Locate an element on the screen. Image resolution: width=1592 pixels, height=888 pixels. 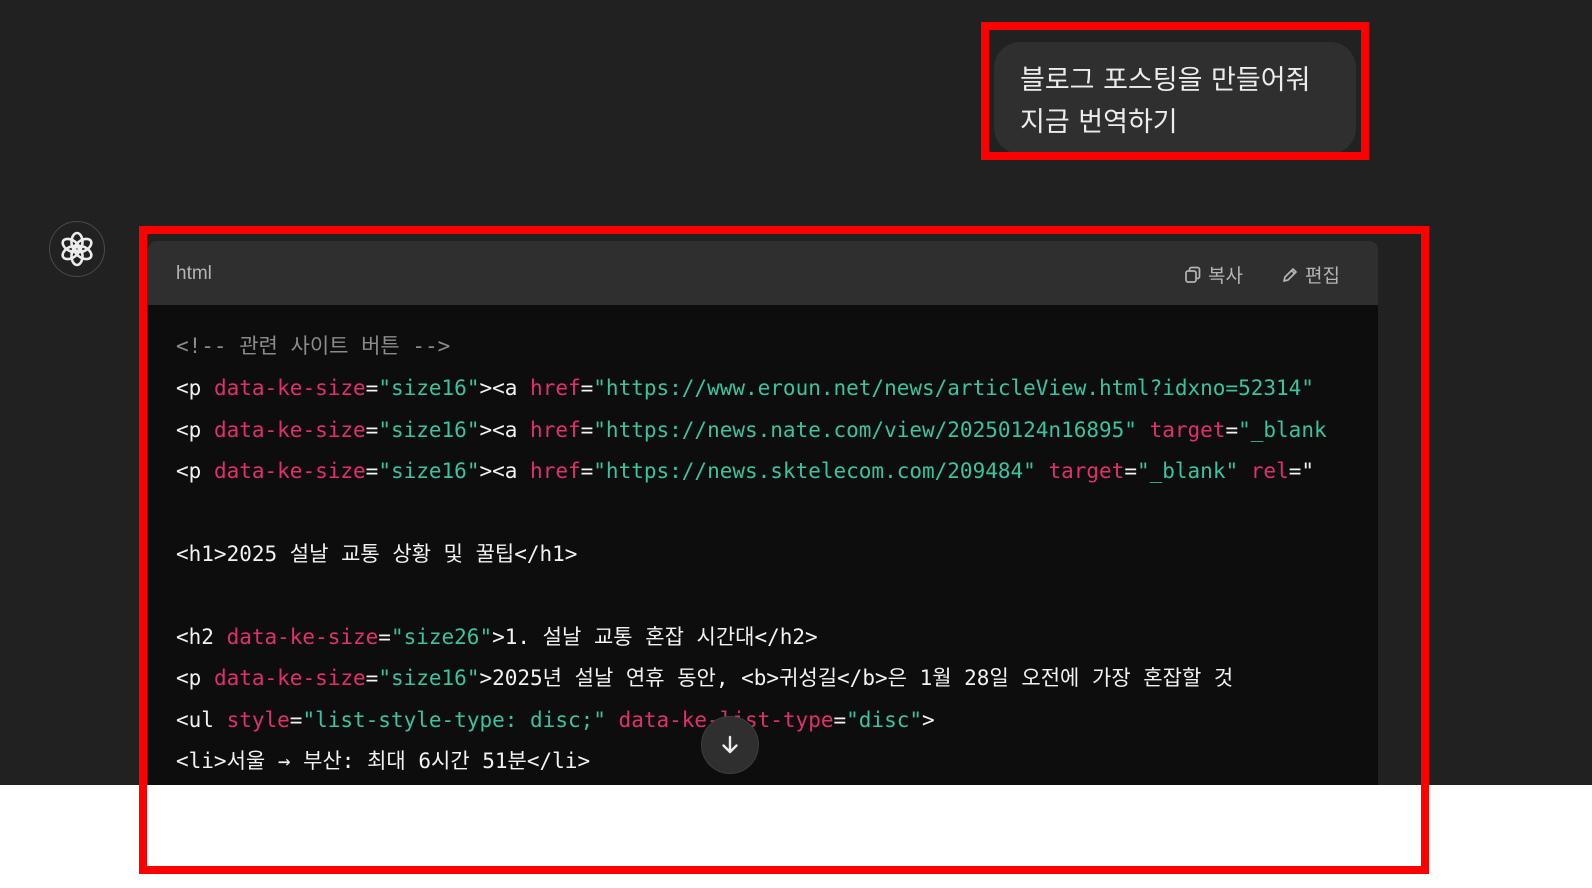
code-token: "list-style-type: disc;" is located at coordinates (454, 720).